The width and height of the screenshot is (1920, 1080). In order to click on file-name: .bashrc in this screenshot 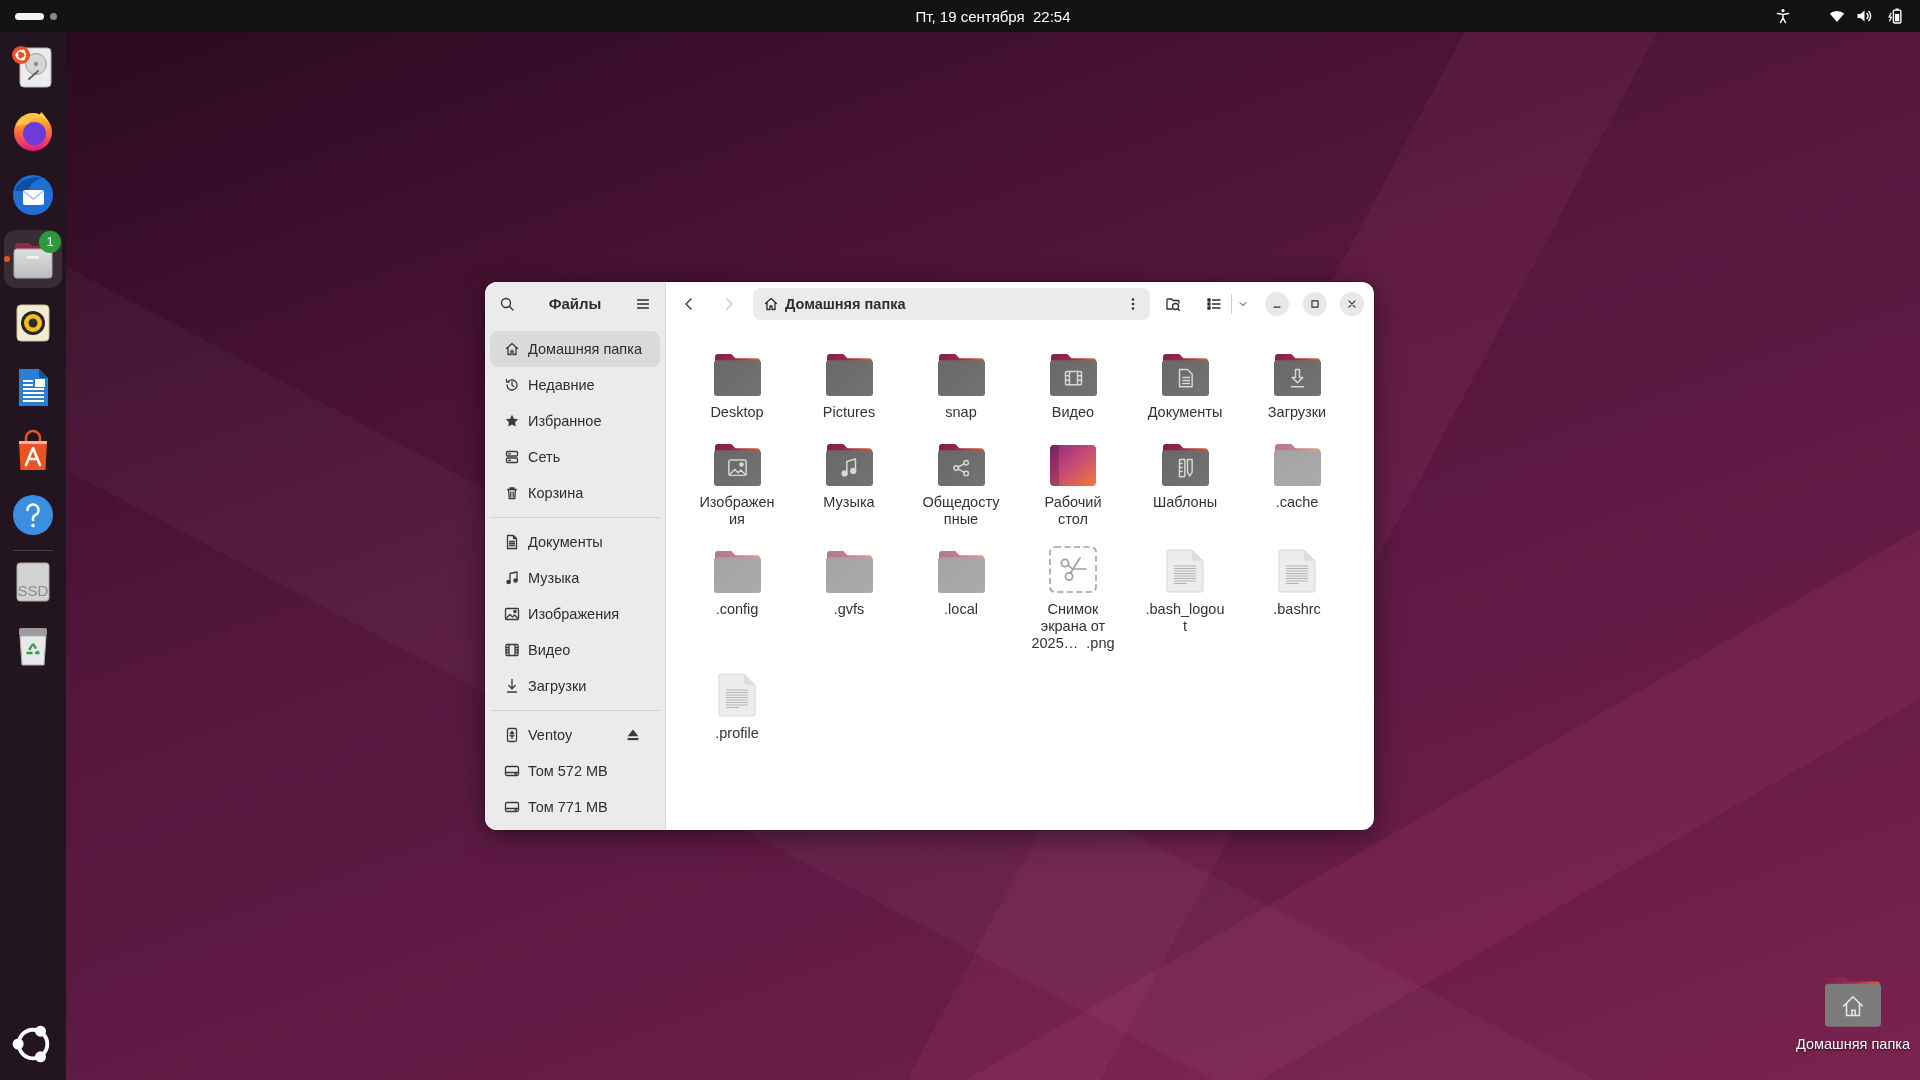, I will do `click(1297, 609)`.